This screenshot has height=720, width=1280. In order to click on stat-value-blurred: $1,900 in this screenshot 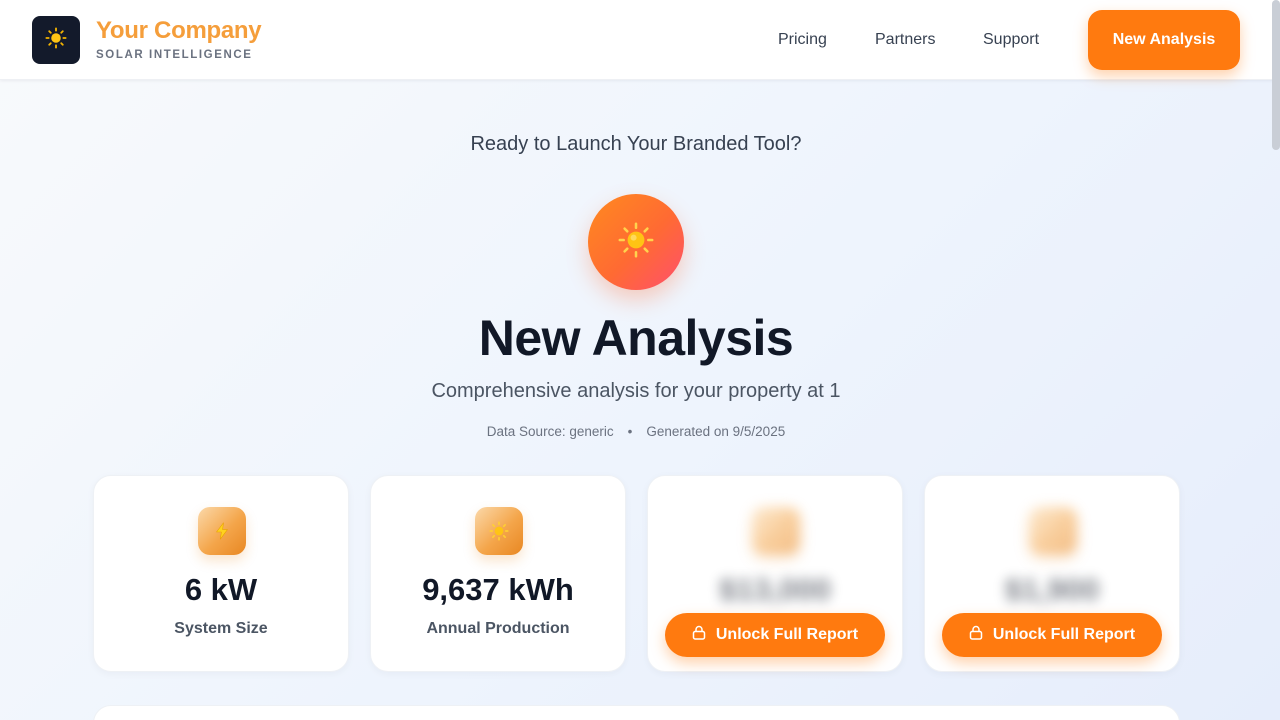, I will do `click(1052, 589)`.